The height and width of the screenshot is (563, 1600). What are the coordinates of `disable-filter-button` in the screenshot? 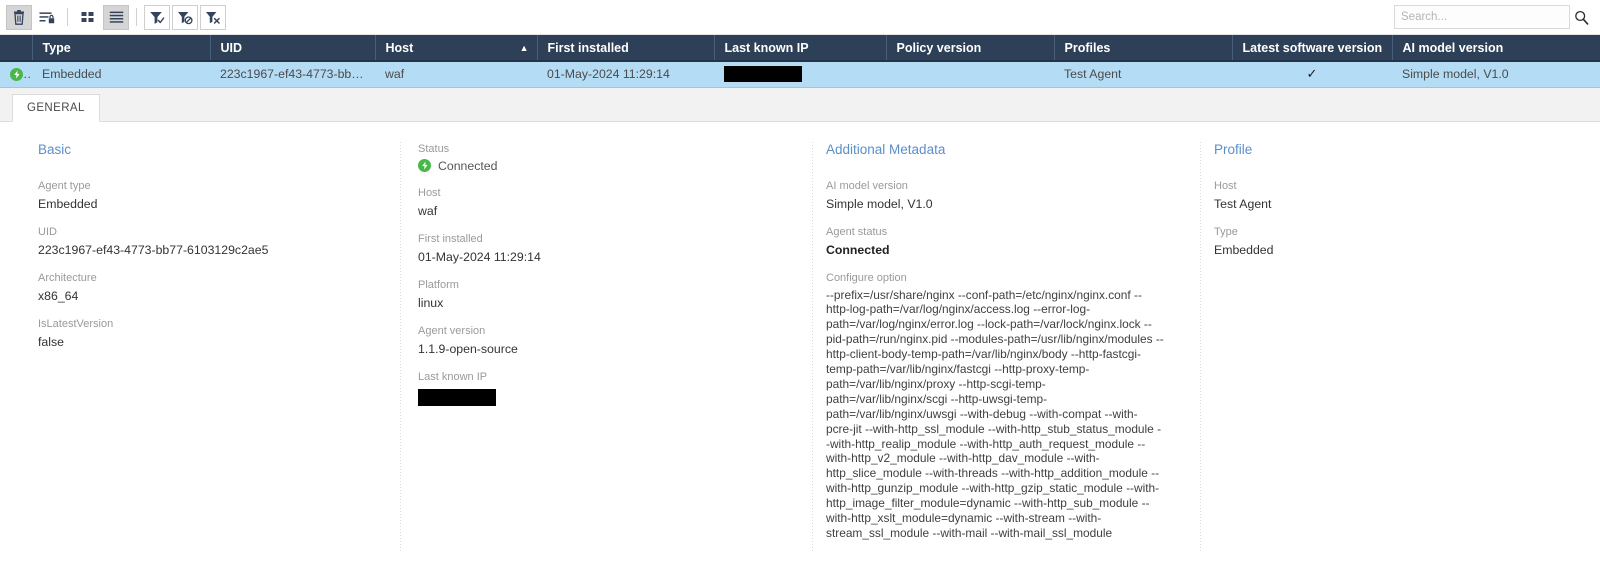 It's located at (185, 17).